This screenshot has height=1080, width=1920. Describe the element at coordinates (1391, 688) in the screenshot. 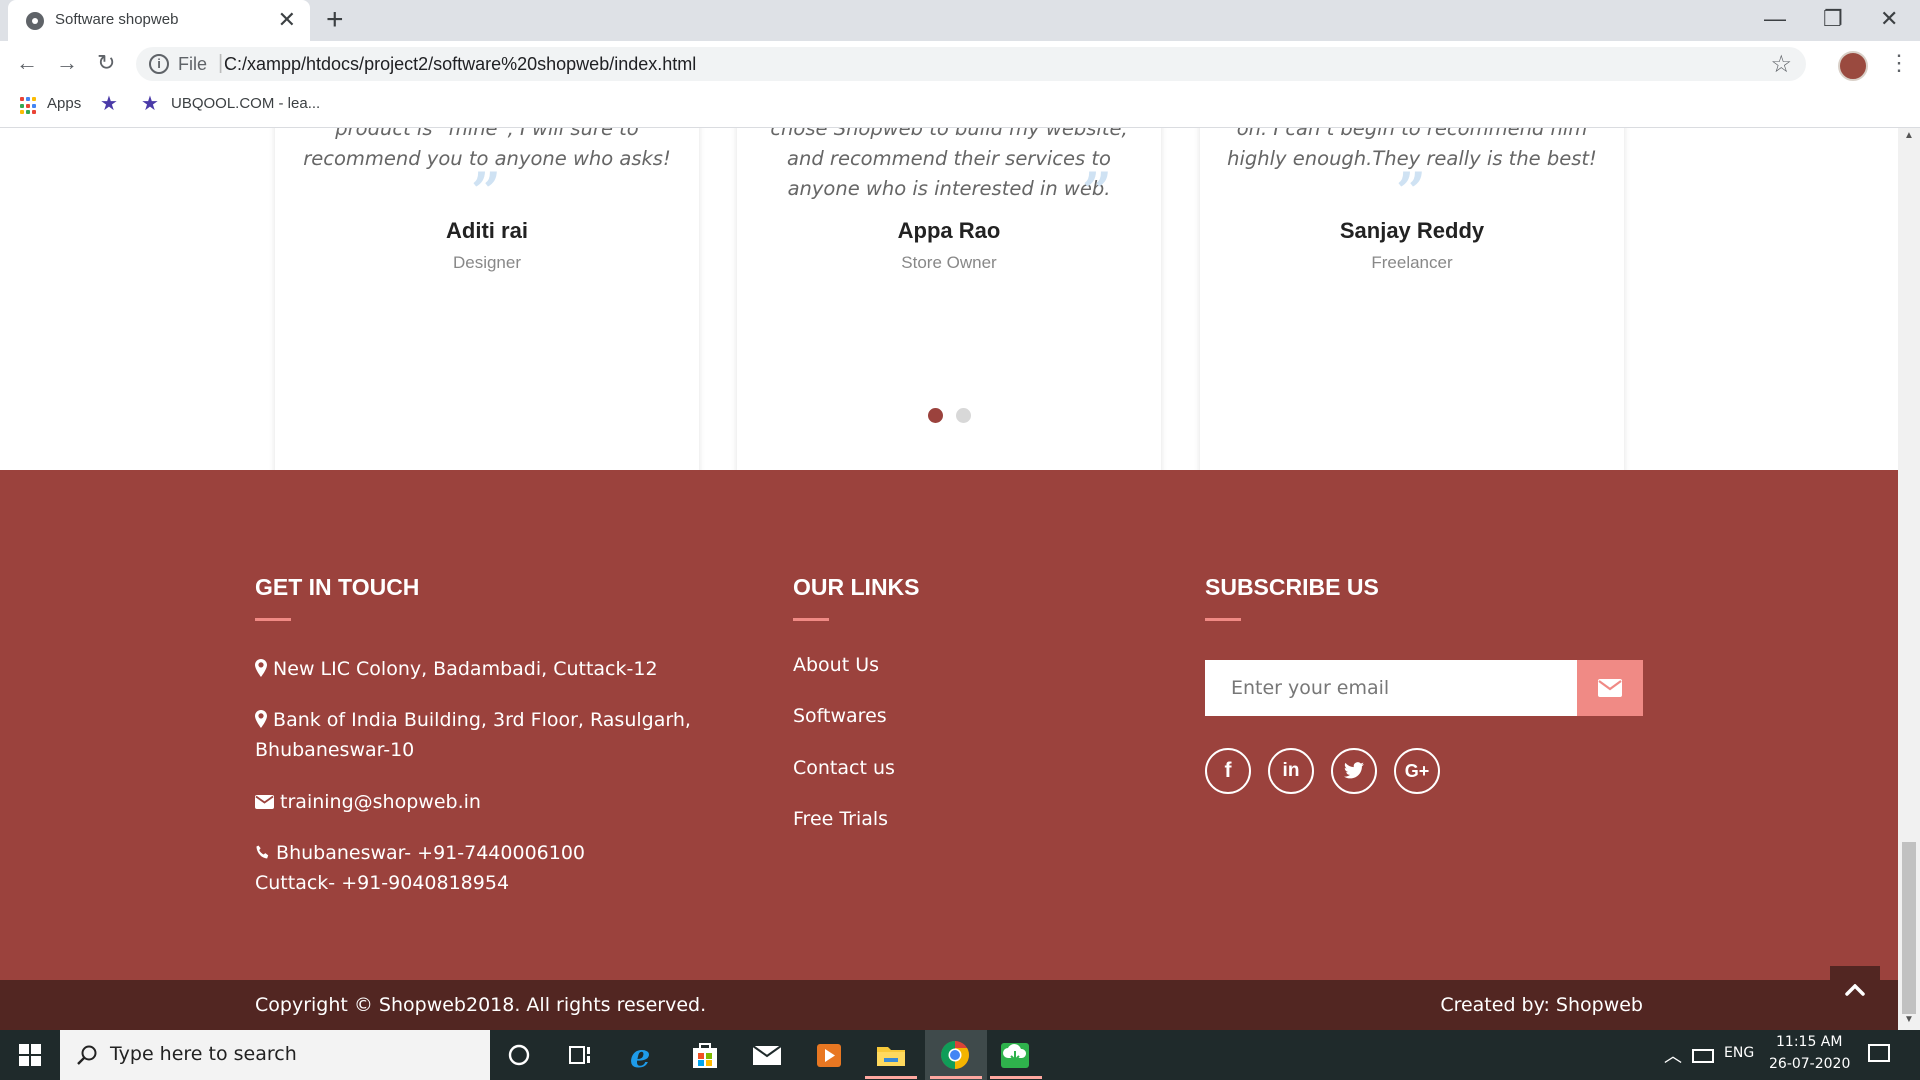

I see `subscribe-email-input` at that location.